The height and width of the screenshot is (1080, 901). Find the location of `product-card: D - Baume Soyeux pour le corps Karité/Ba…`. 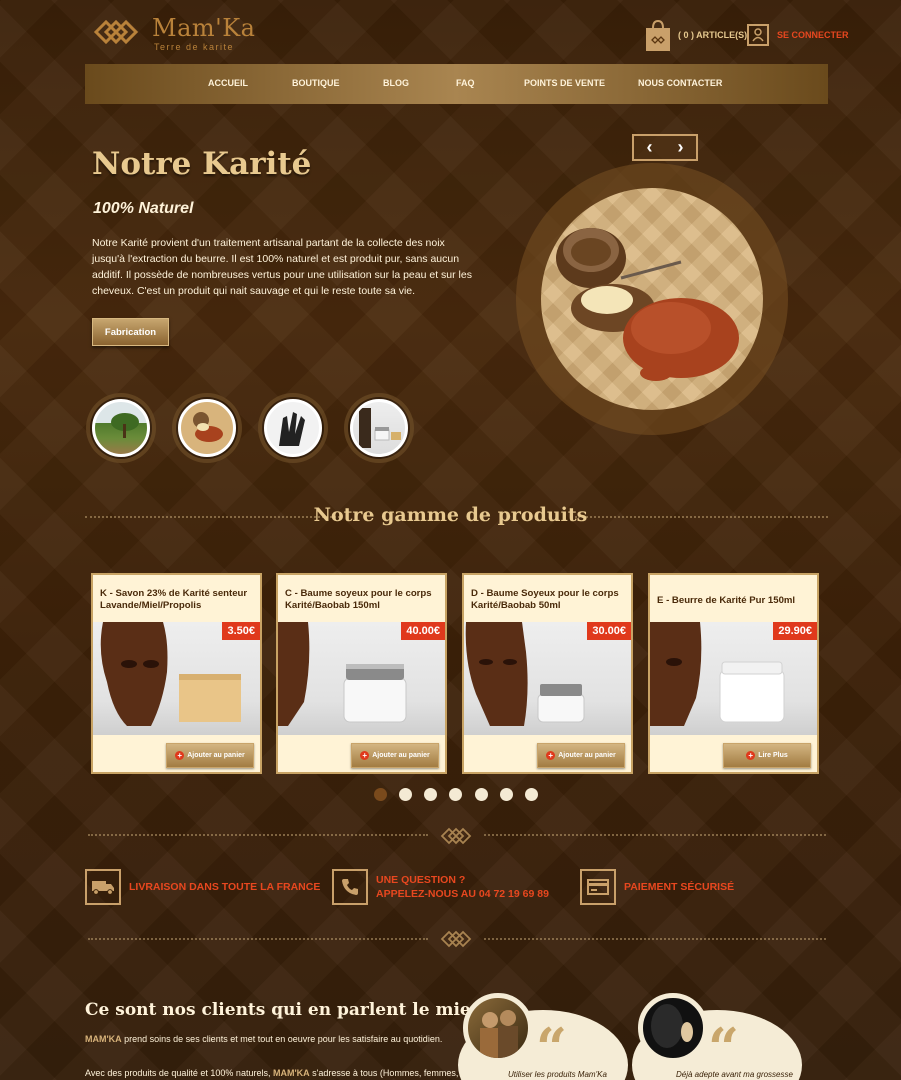

product-card: D - Baume Soyeux pour le corps Karité/Ba… is located at coordinates (547, 673).